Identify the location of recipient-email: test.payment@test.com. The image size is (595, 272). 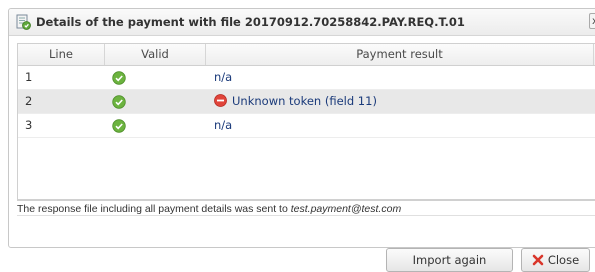
(346, 209).